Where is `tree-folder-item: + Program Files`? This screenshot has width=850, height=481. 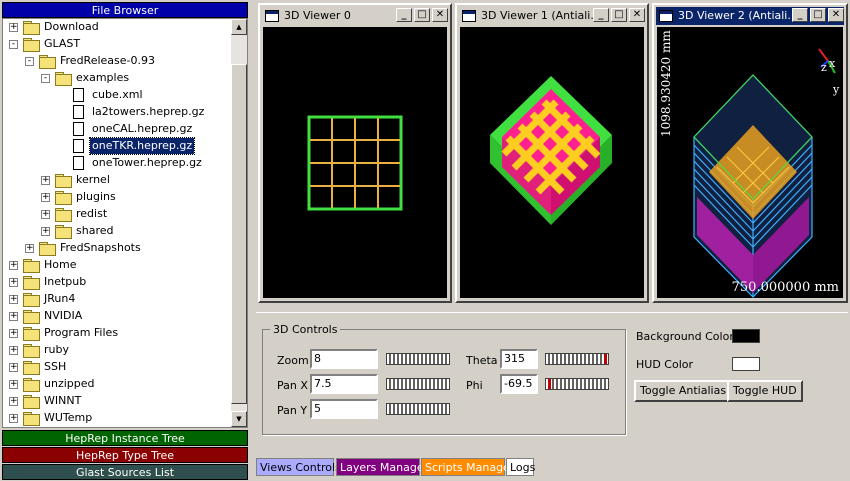
tree-folder-item: + Program Files is located at coordinates (118, 333).